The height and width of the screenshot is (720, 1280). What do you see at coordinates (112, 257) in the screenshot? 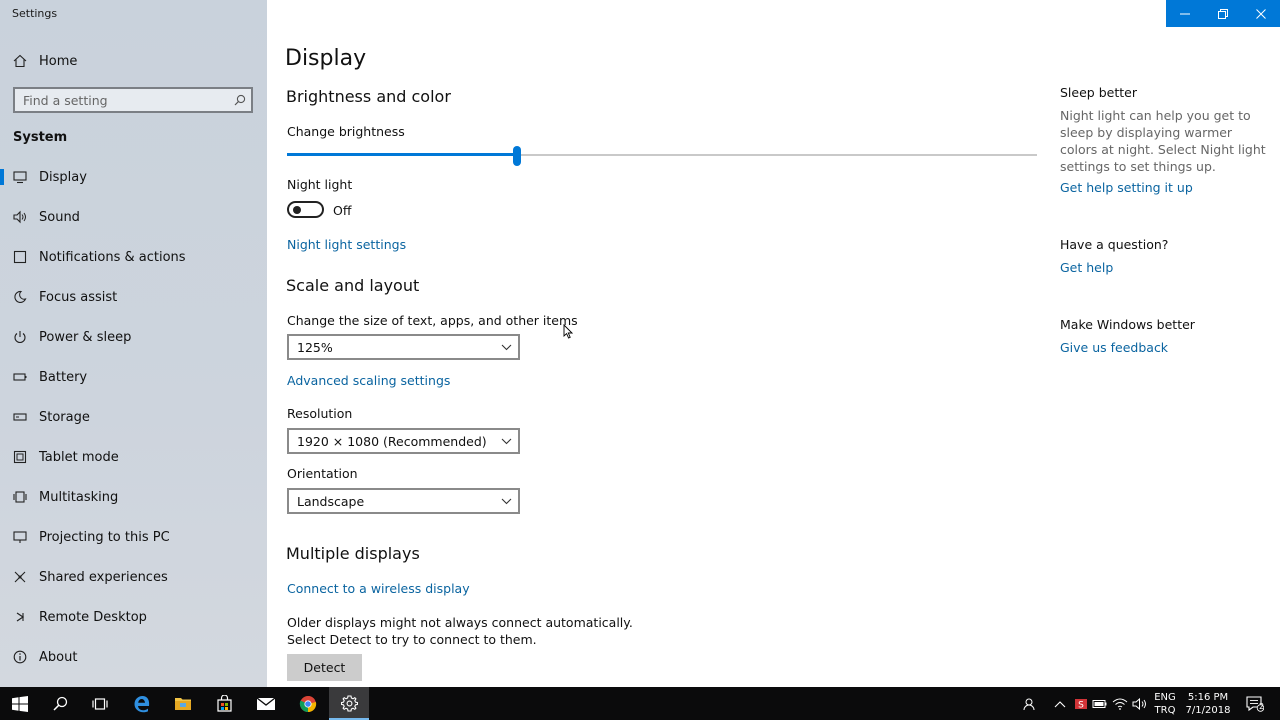
I see `sidebar-item-label: Notifications & actions` at bounding box center [112, 257].